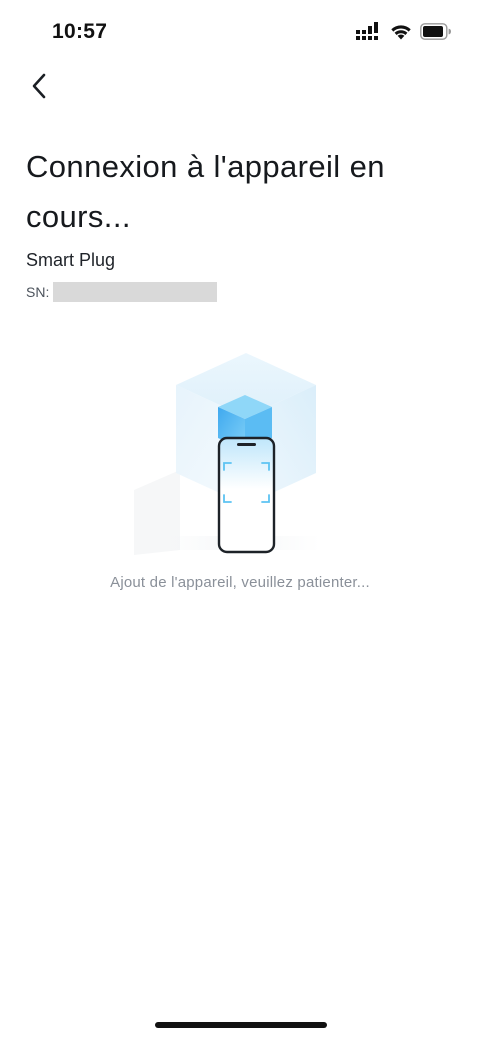 This screenshot has width=480, height=1039. I want to click on back-button, so click(40, 86).